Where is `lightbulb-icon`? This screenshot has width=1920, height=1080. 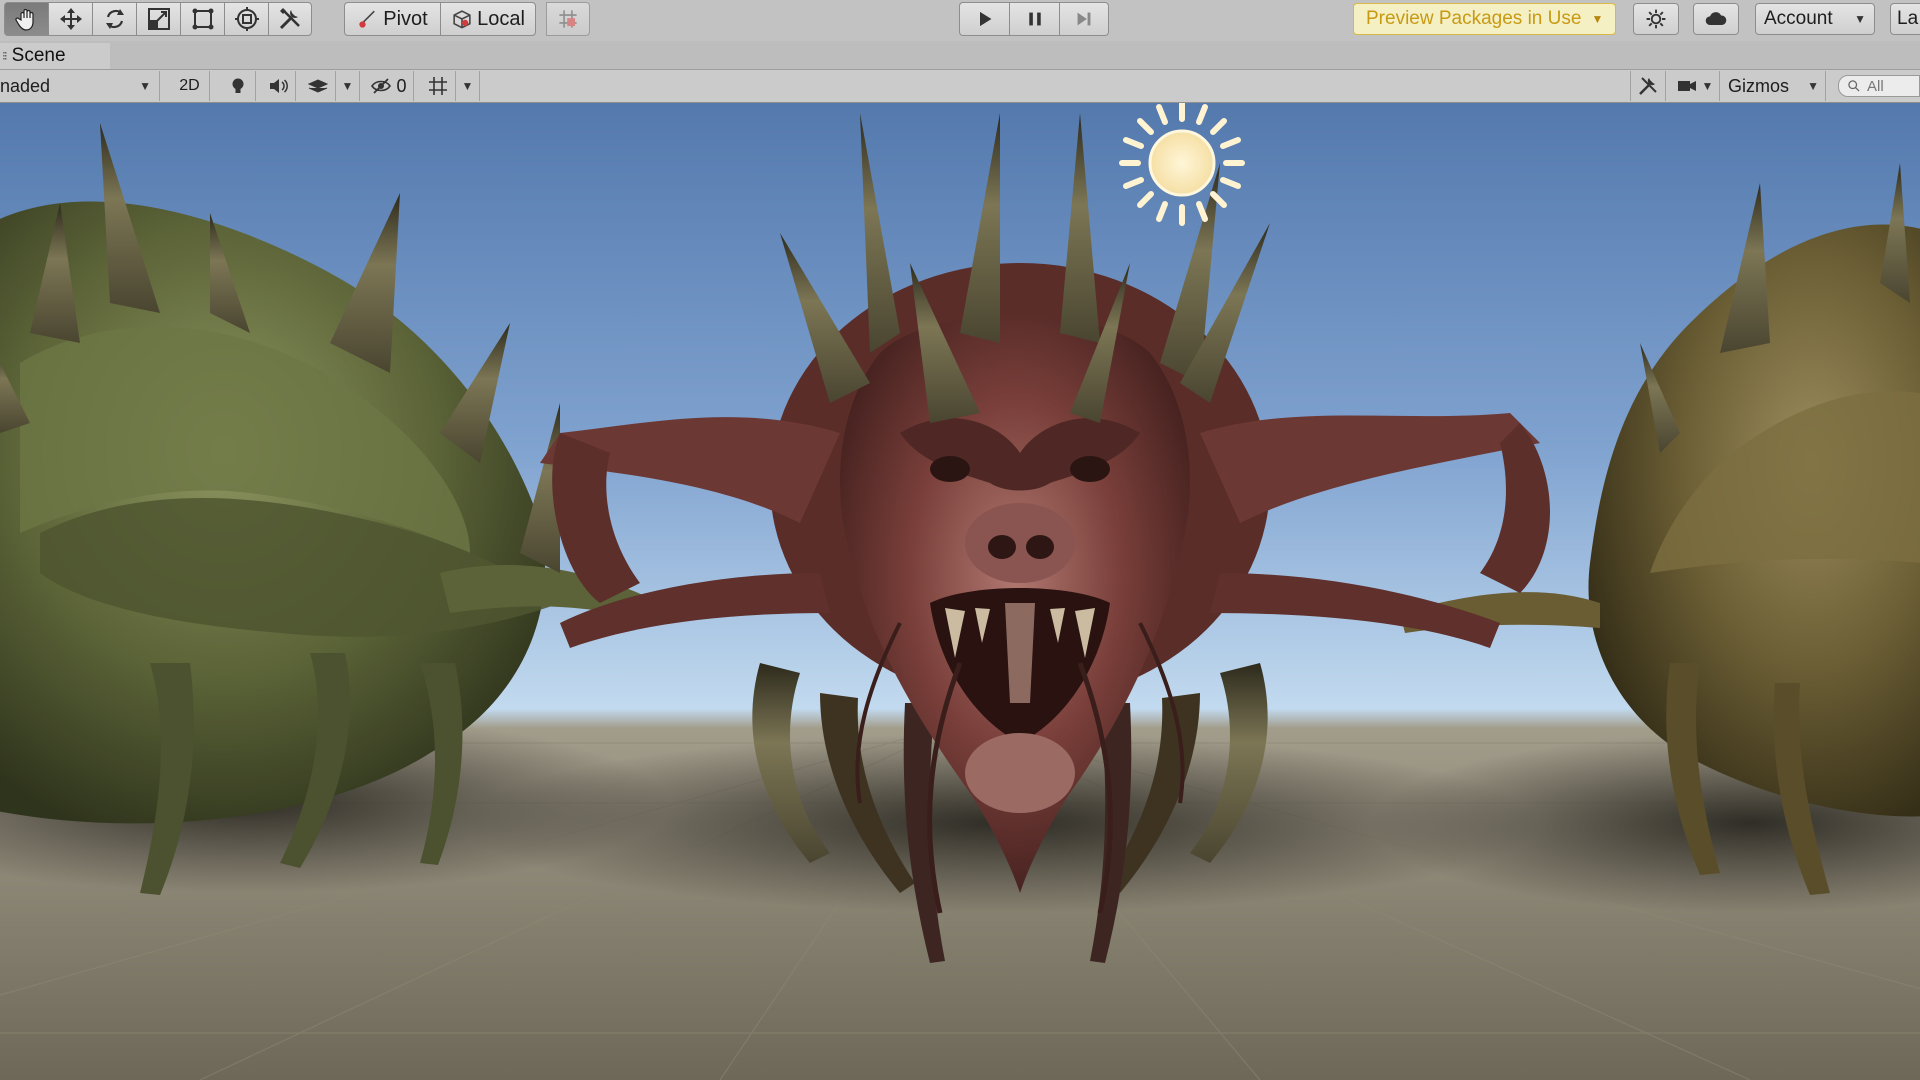
lightbulb-icon is located at coordinates (237, 85).